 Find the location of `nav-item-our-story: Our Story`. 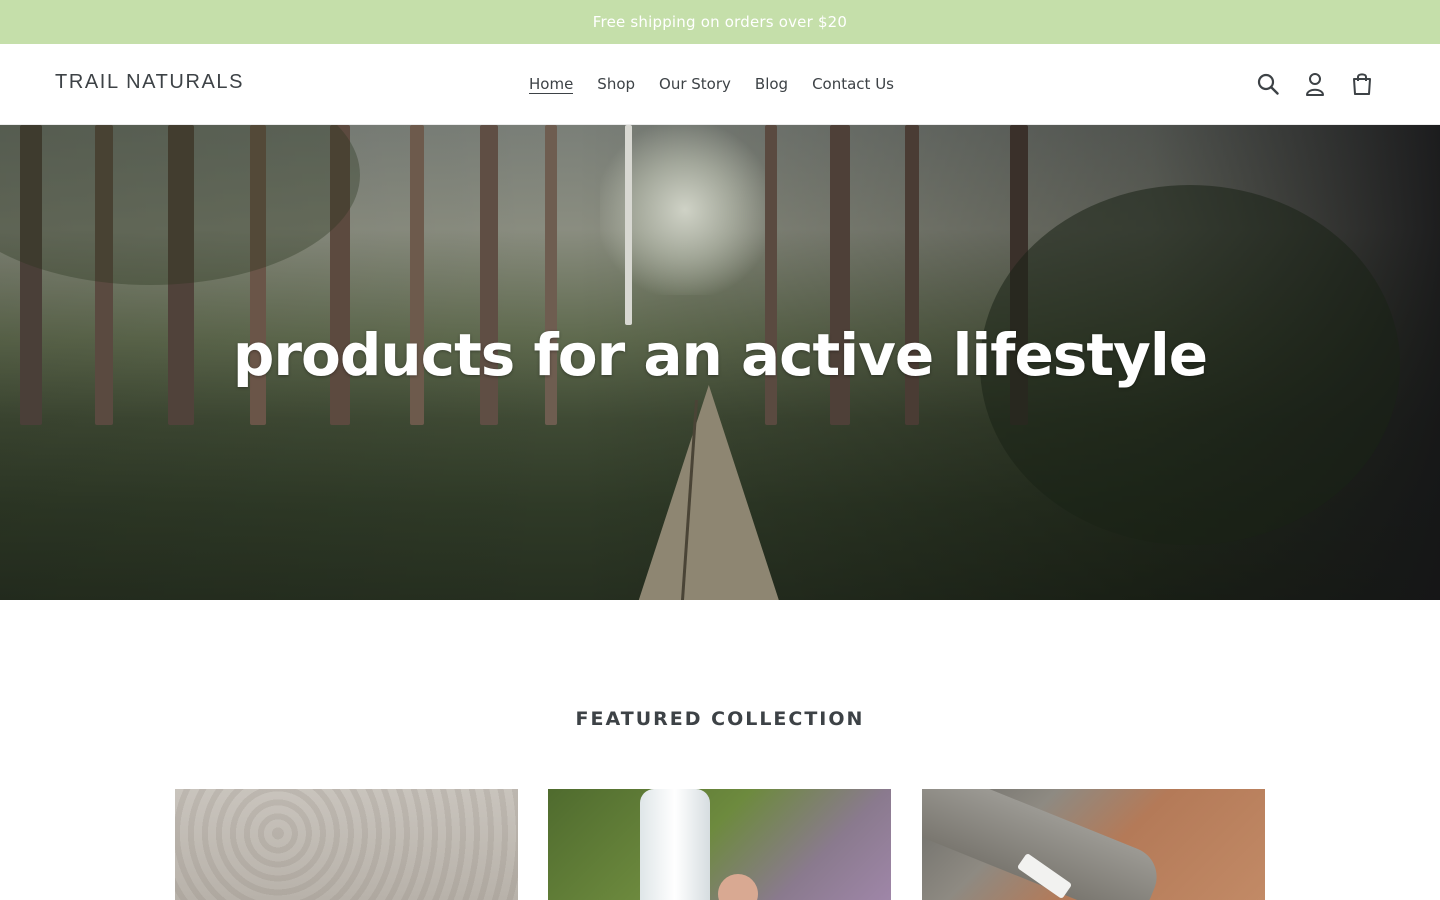

nav-item-our-story: Our Story is located at coordinates (695, 84).